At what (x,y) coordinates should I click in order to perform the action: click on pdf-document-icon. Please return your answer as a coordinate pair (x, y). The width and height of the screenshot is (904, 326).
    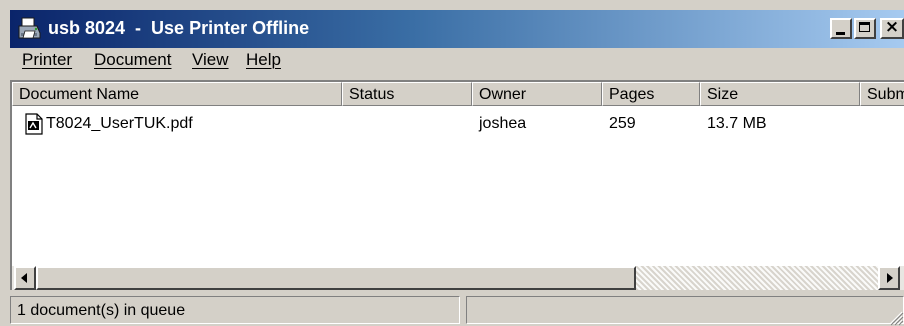
    Looking at the image, I should click on (34, 124).